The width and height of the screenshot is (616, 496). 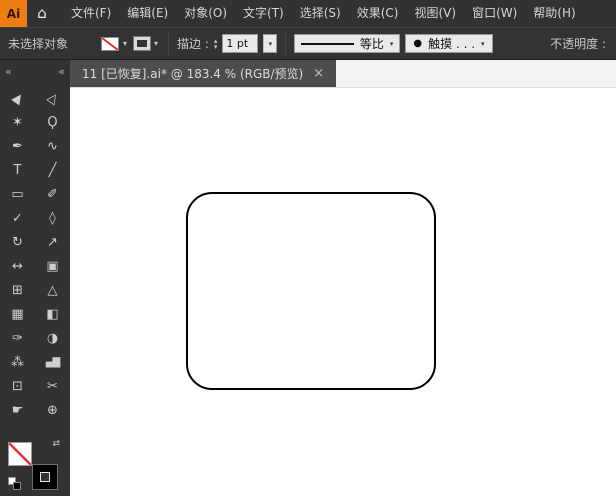 I want to click on menu-effect: 效果(C), so click(x=378, y=13).